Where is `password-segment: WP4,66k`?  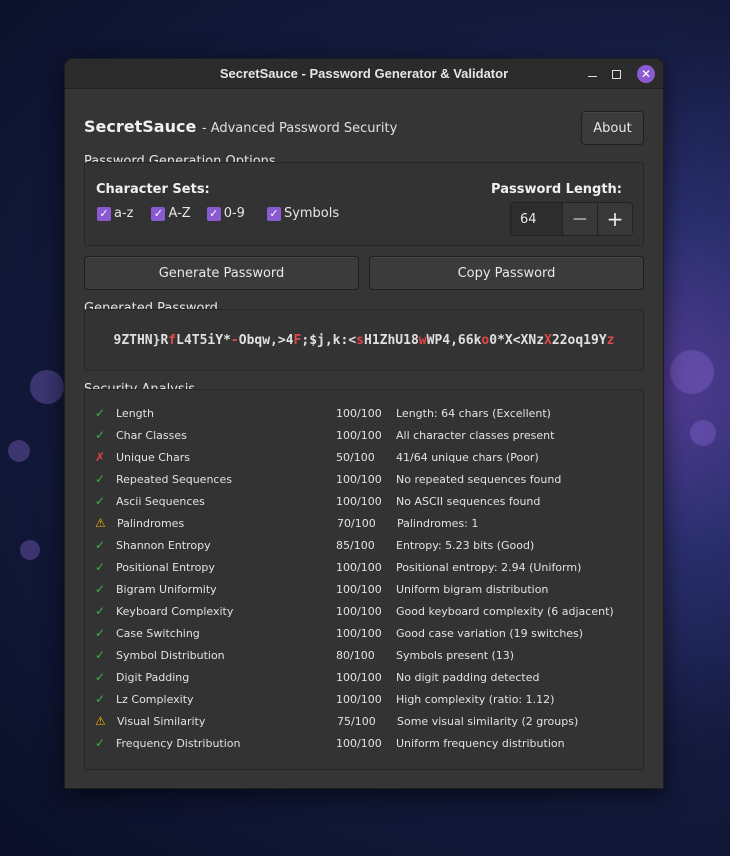
password-segment: WP4,66k is located at coordinates (454, 340).